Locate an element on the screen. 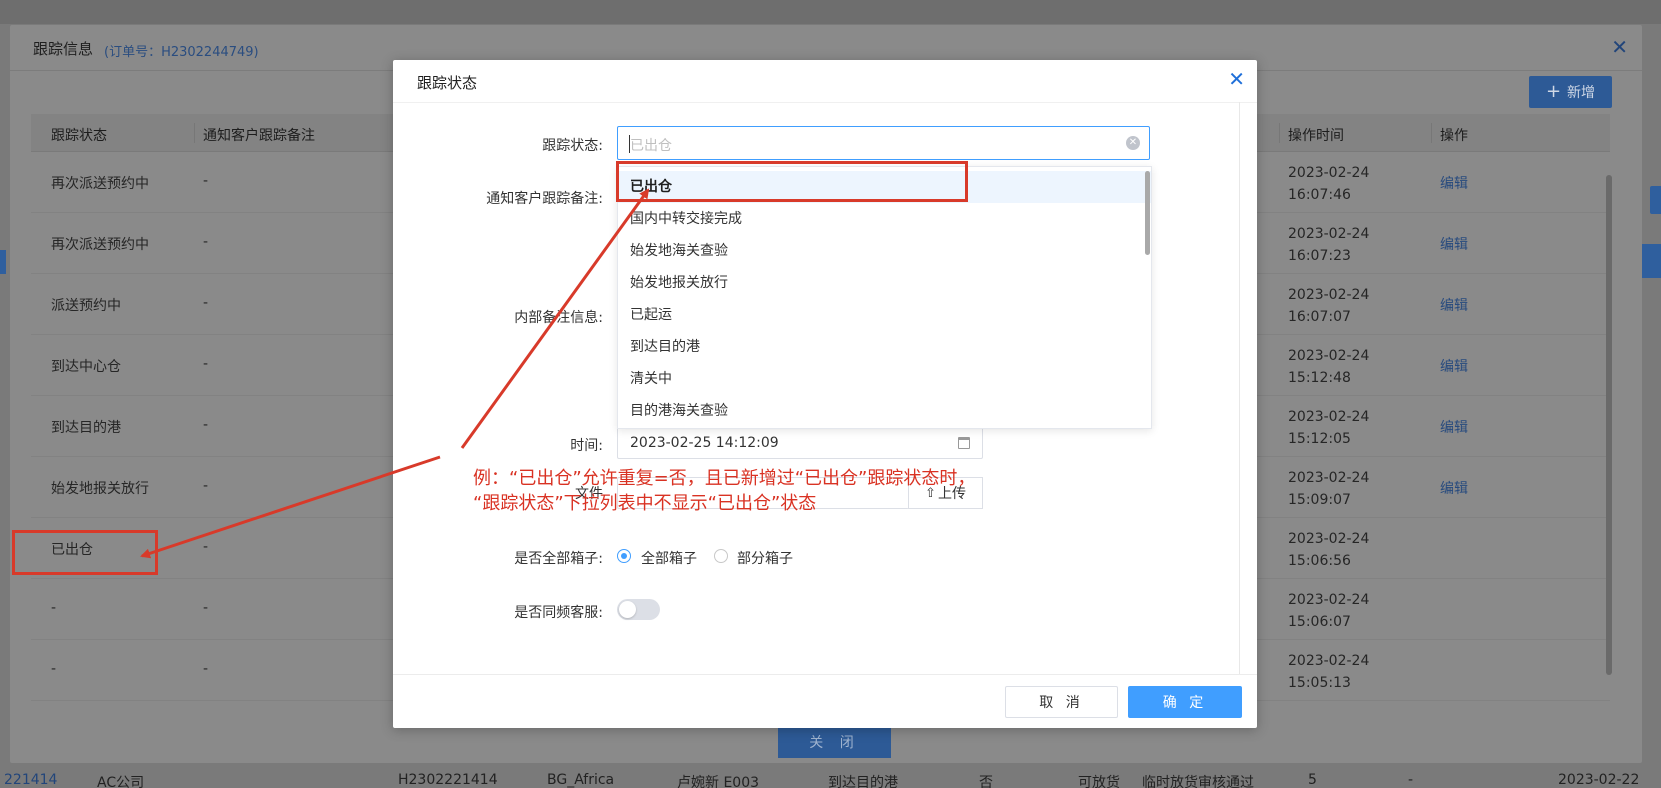  text-caret is located at coordinates (629, 144).